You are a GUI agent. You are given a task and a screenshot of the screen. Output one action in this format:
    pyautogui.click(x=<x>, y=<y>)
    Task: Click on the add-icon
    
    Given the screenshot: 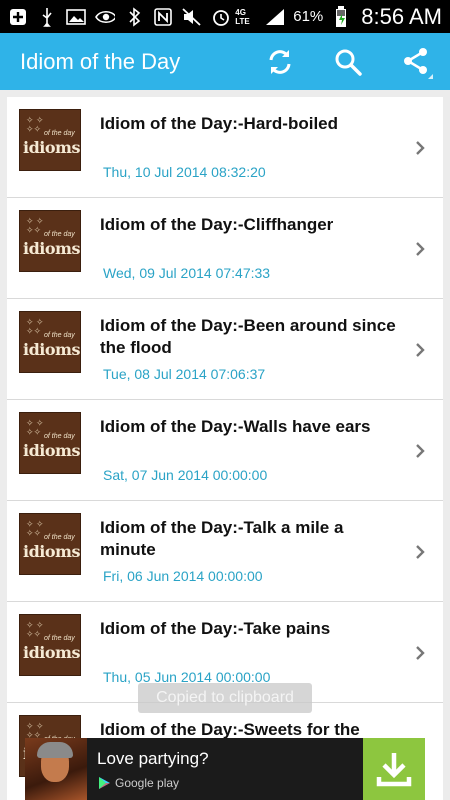 What is the action you would take?
    pyautogui.click(x=18, y=17)
    